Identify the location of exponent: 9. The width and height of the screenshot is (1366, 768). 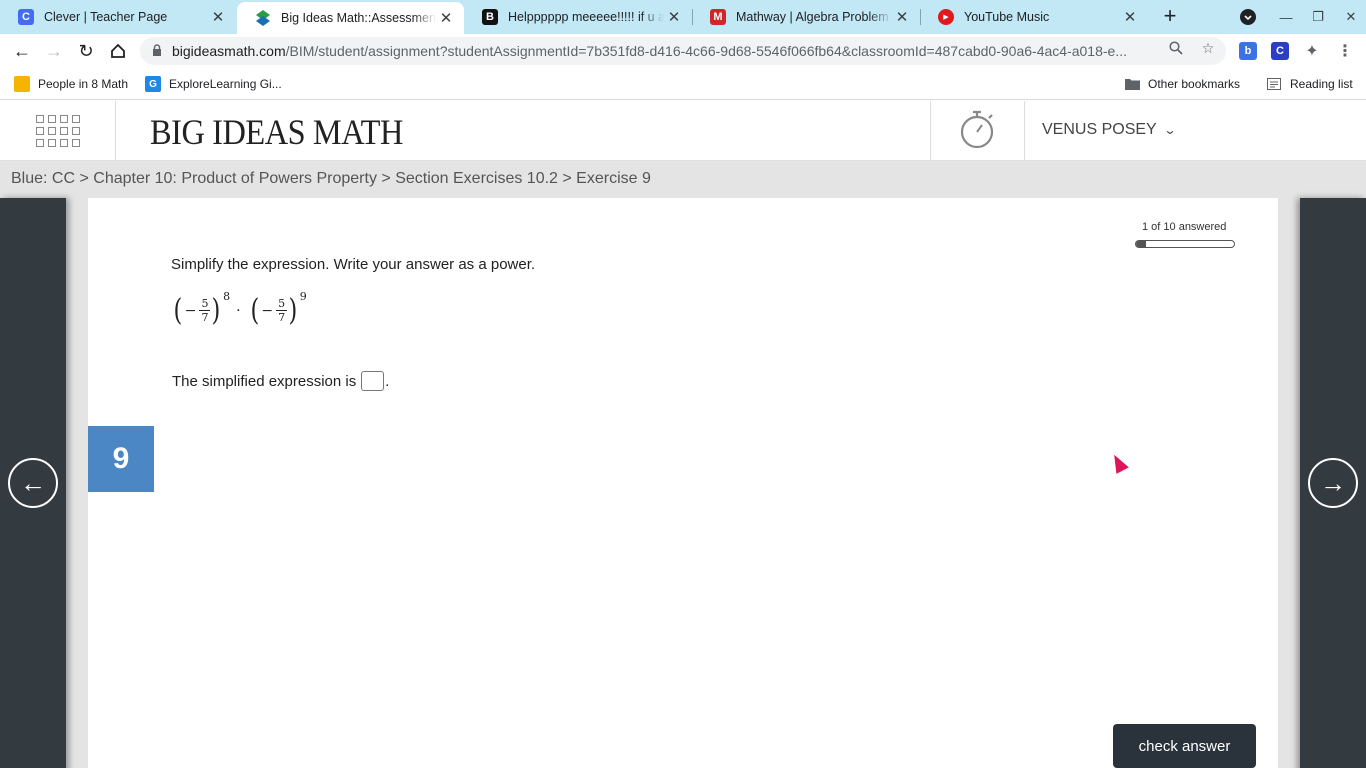
(303, 296).